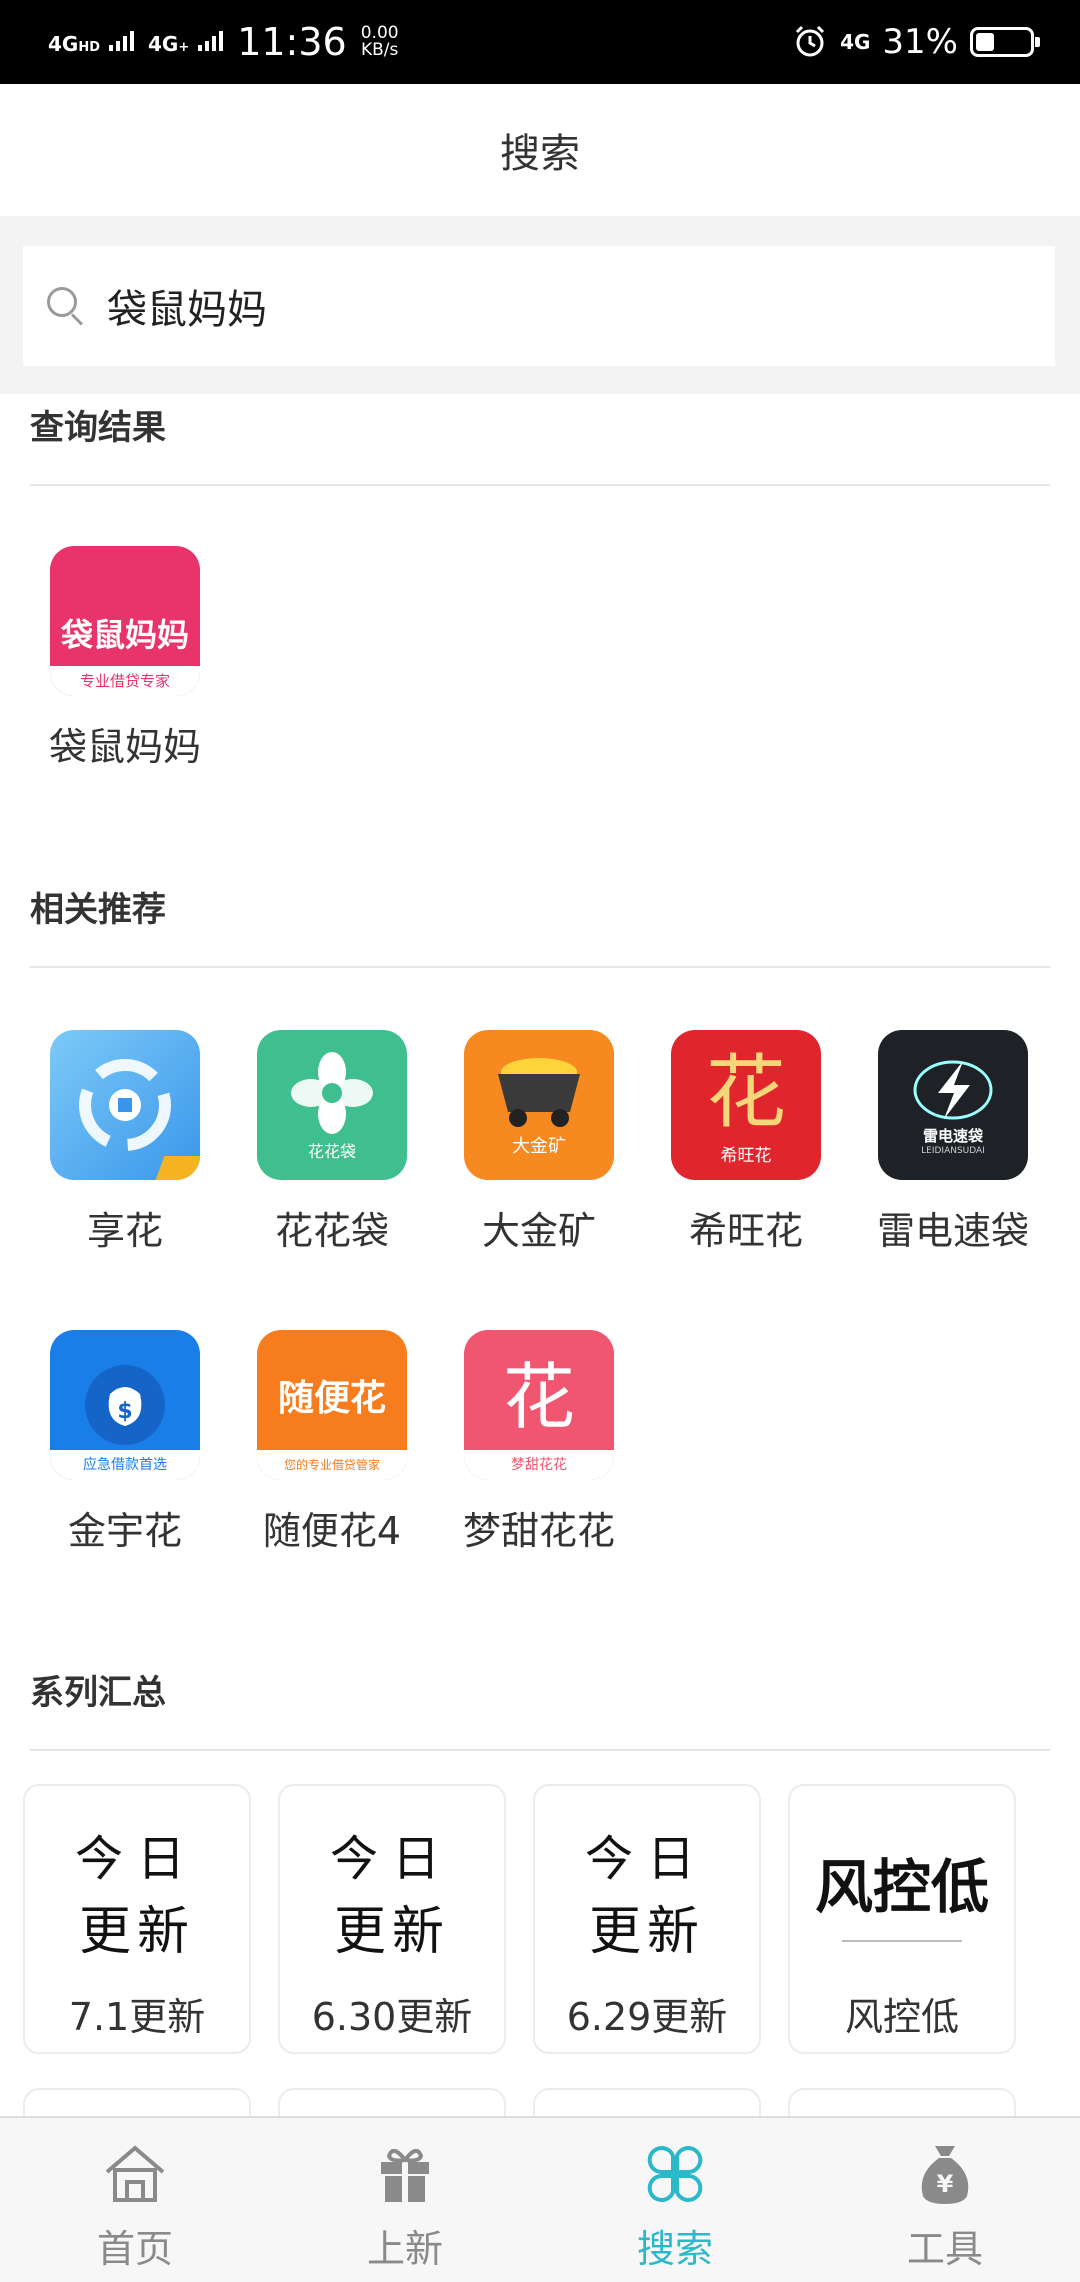  Describe the element at coordinates (902, 1941) in the screenshot. I see `card-rule` at that location.